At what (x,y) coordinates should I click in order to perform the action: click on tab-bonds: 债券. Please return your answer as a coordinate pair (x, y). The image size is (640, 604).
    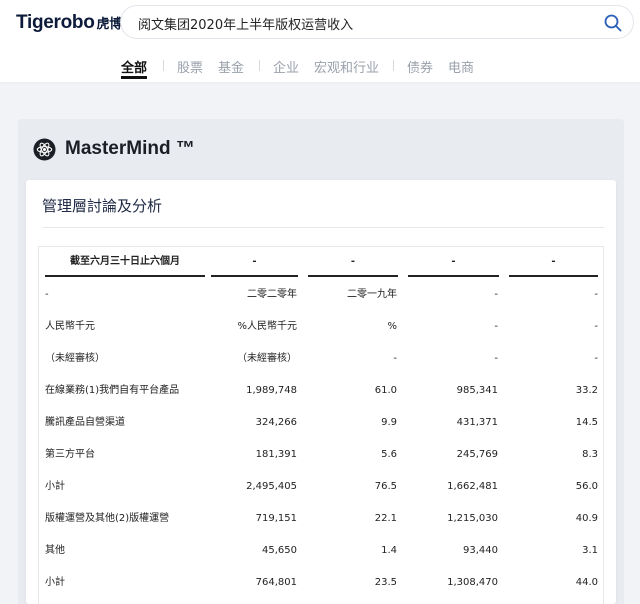
    Looking at the image, I should click on (420, 66).